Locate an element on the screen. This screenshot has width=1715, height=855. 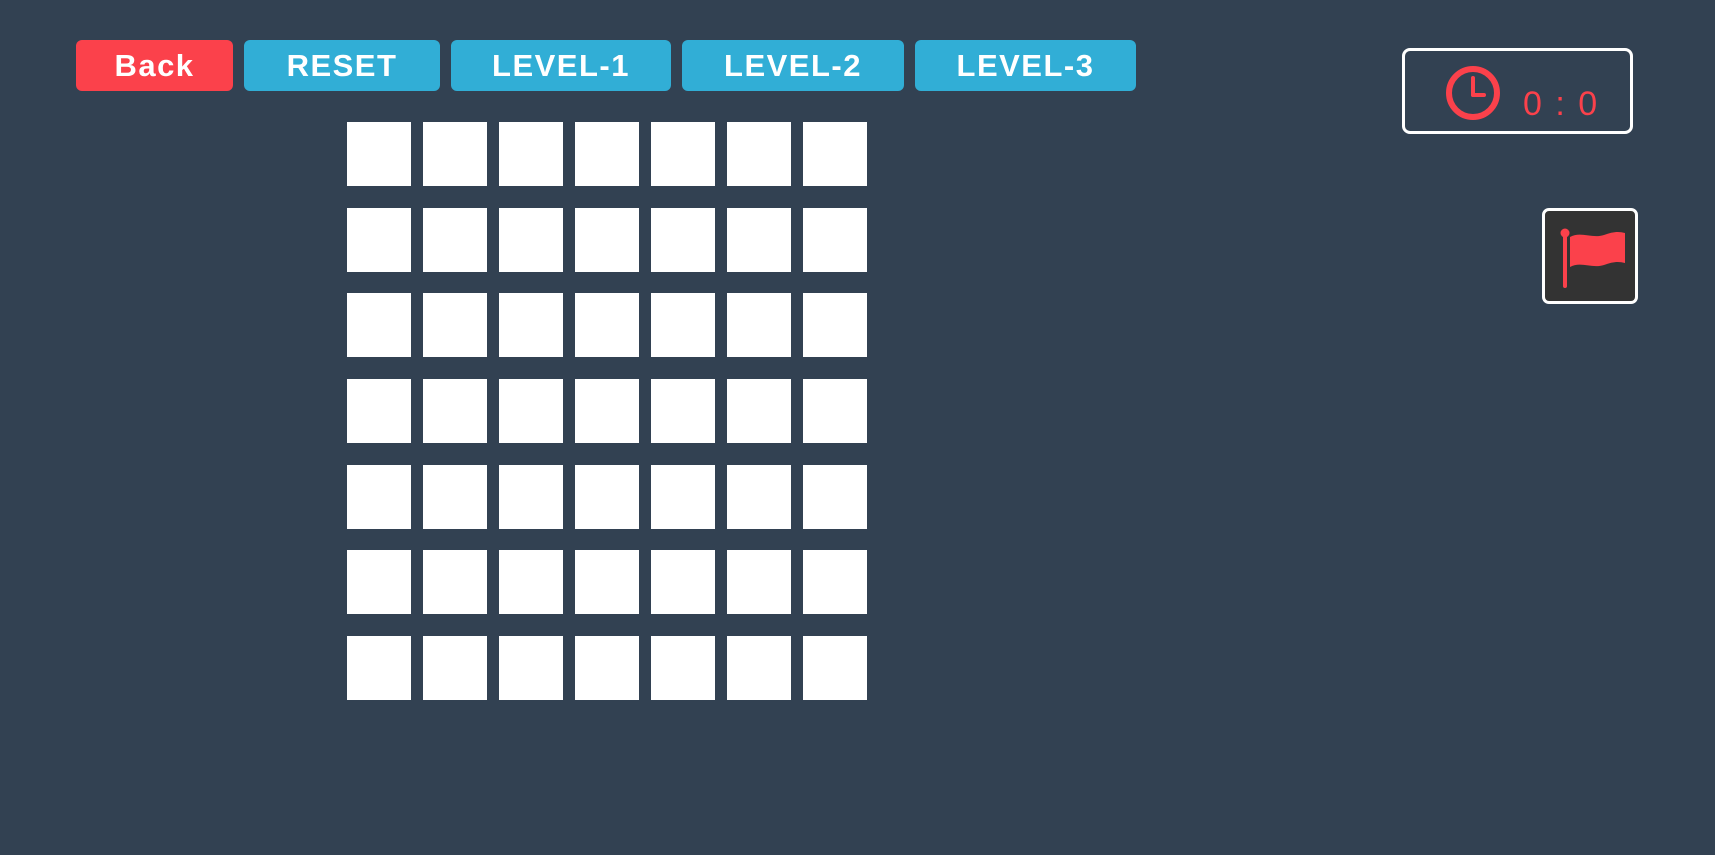
level-3-button: LEVEL-3 is located at coordinates (1025, 65).